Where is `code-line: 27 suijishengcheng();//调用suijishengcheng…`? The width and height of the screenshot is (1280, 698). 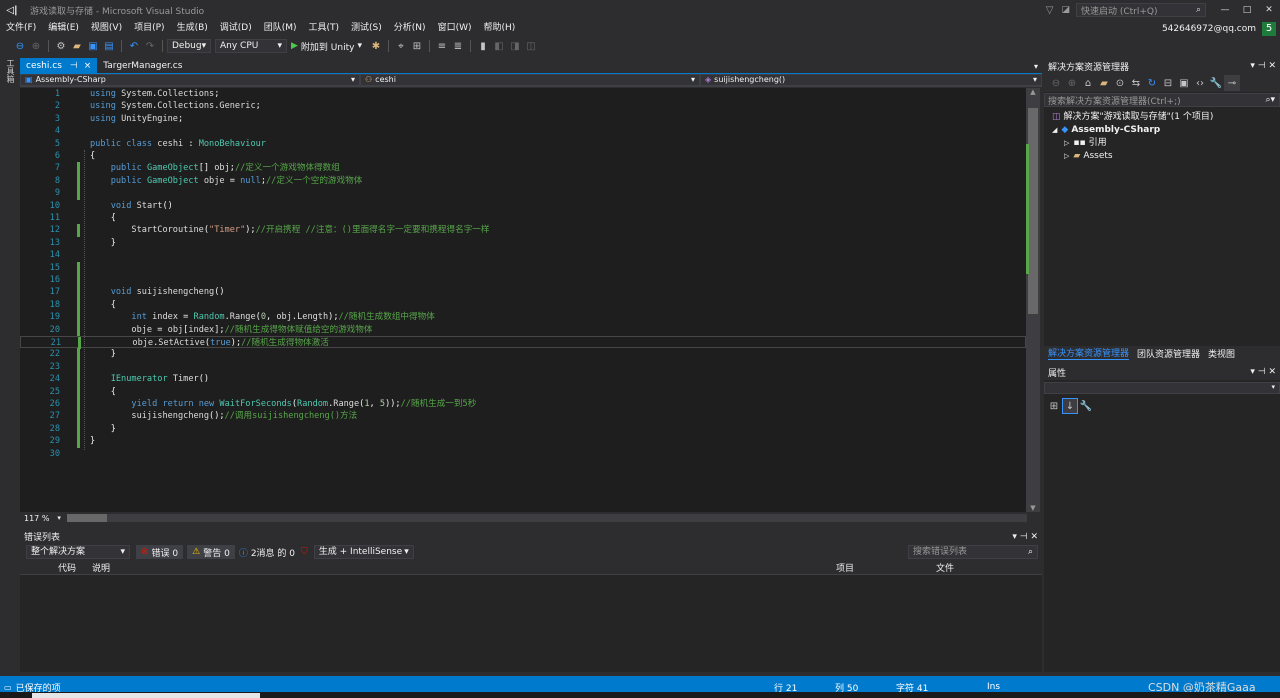 code-line: 27 suijishengcheng();//调用suijishengcheng… is located at coordinates (523, 416).